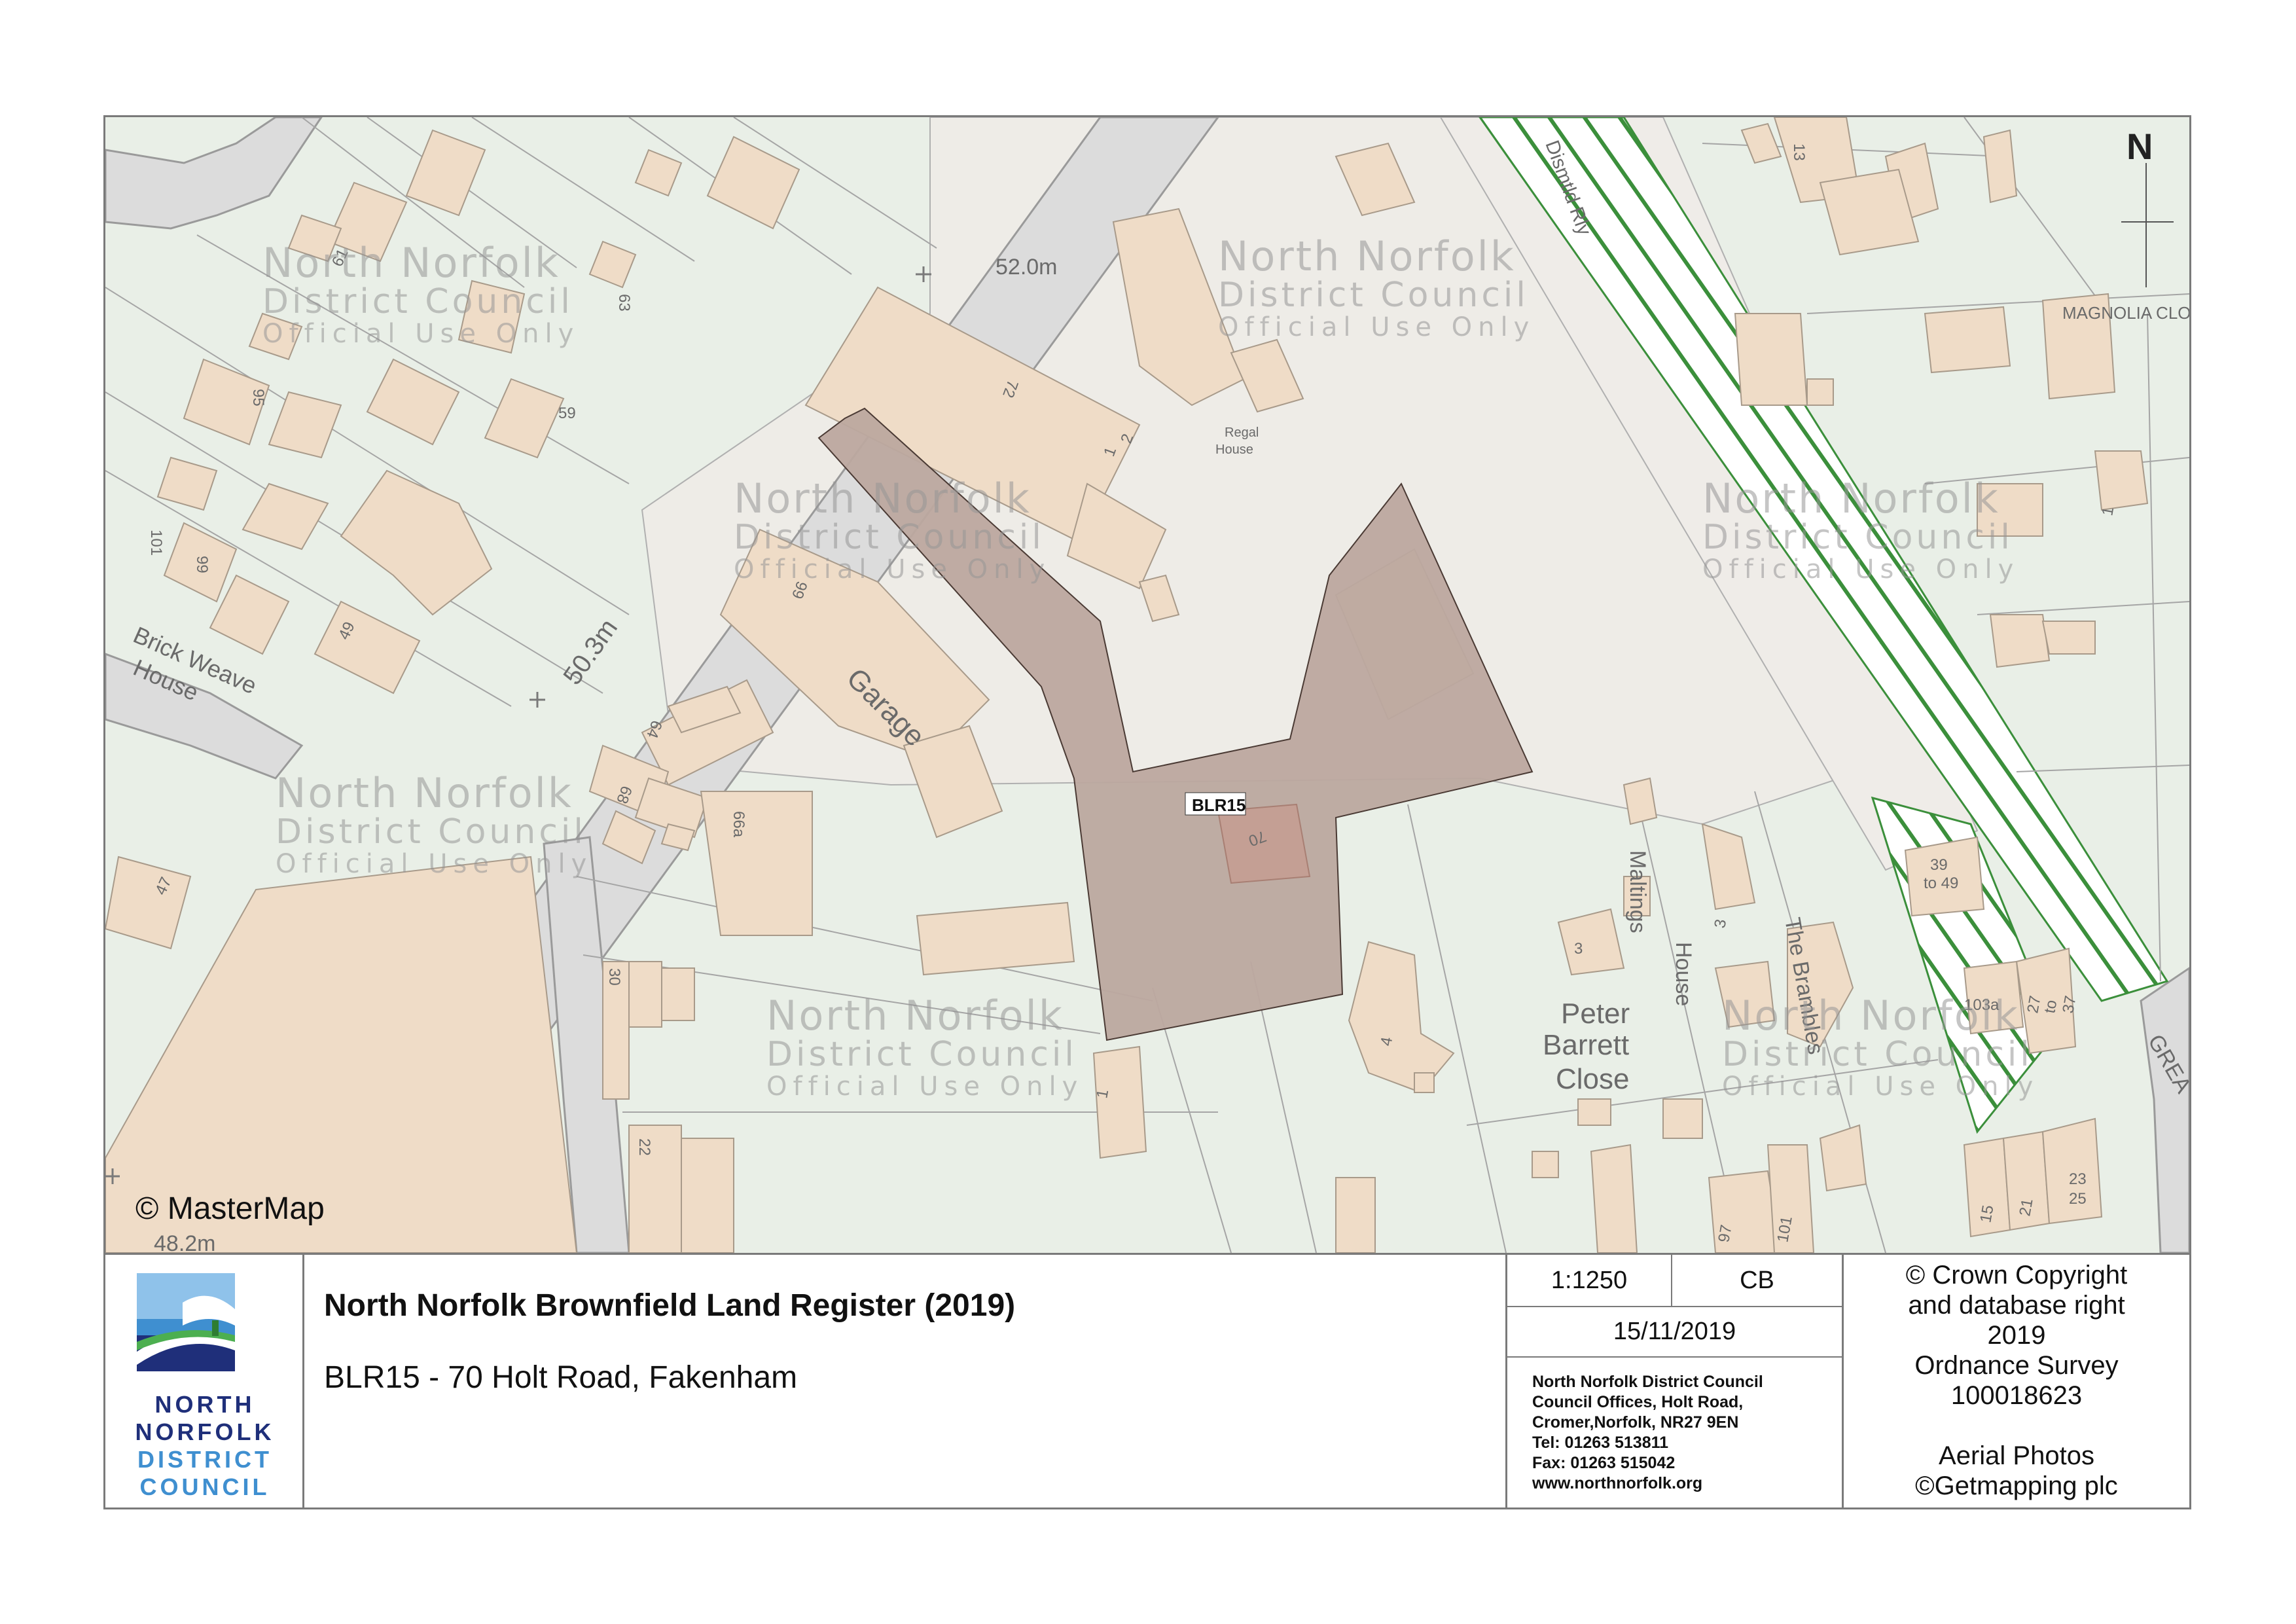 Image resolution: width=2296 pixels, height=1624 pixels. What do you see at coordinates (561, 1377) in the screenshot?
I see `map-subtitle: BLR15 - 70 Holt Road, Fakenham` at bounding box center [561, 1377].